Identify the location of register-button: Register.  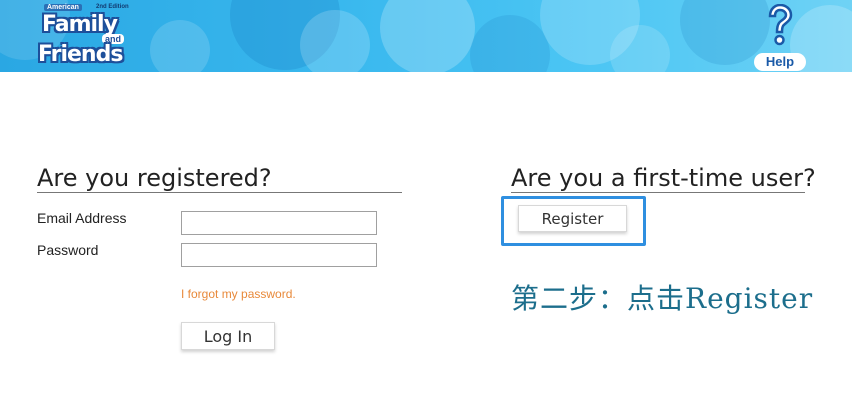
(572, 218).